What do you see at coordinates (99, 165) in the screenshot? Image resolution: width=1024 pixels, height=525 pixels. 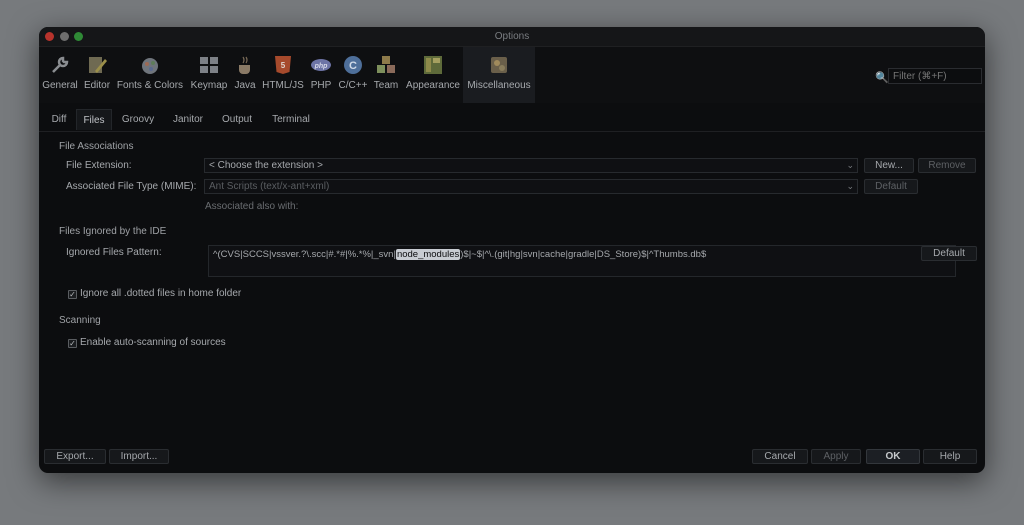 I see `file-extension-label: File Extension:` at bounding box center [99, 165].